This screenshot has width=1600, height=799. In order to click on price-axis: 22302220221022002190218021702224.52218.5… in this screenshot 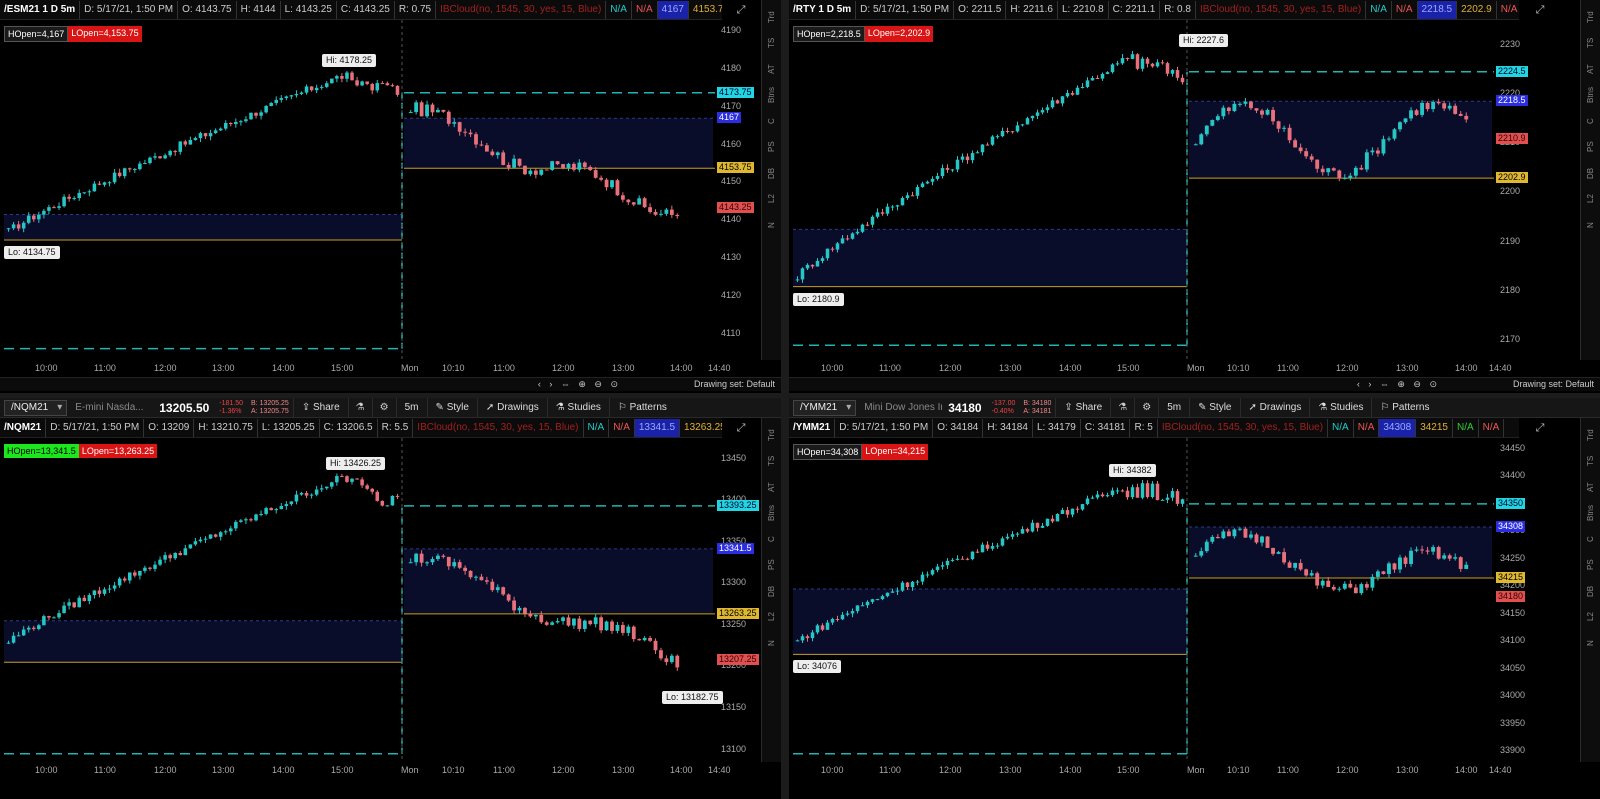, I will do `click(1519, 180)`.